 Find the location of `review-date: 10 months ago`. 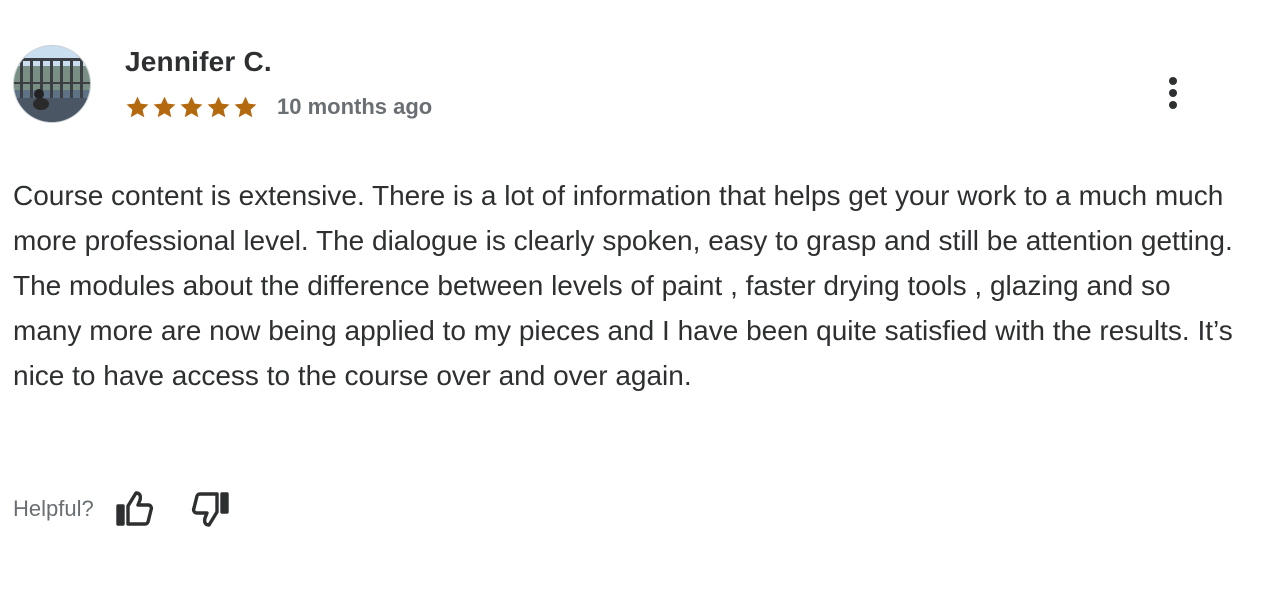

review-date: 10 months ago is located at coordinates (355, 106).